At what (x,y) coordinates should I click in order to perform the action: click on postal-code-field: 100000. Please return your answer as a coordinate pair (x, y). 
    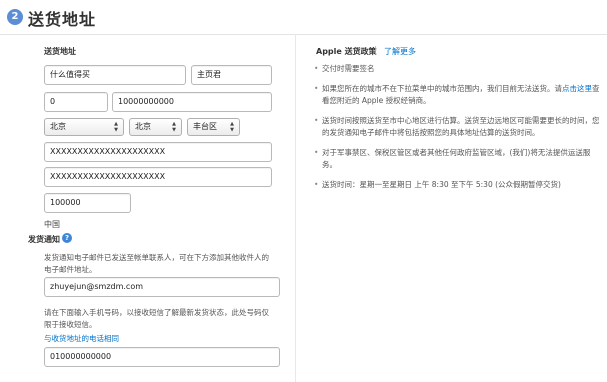
    Looking at the image, I should click on (87, 203).